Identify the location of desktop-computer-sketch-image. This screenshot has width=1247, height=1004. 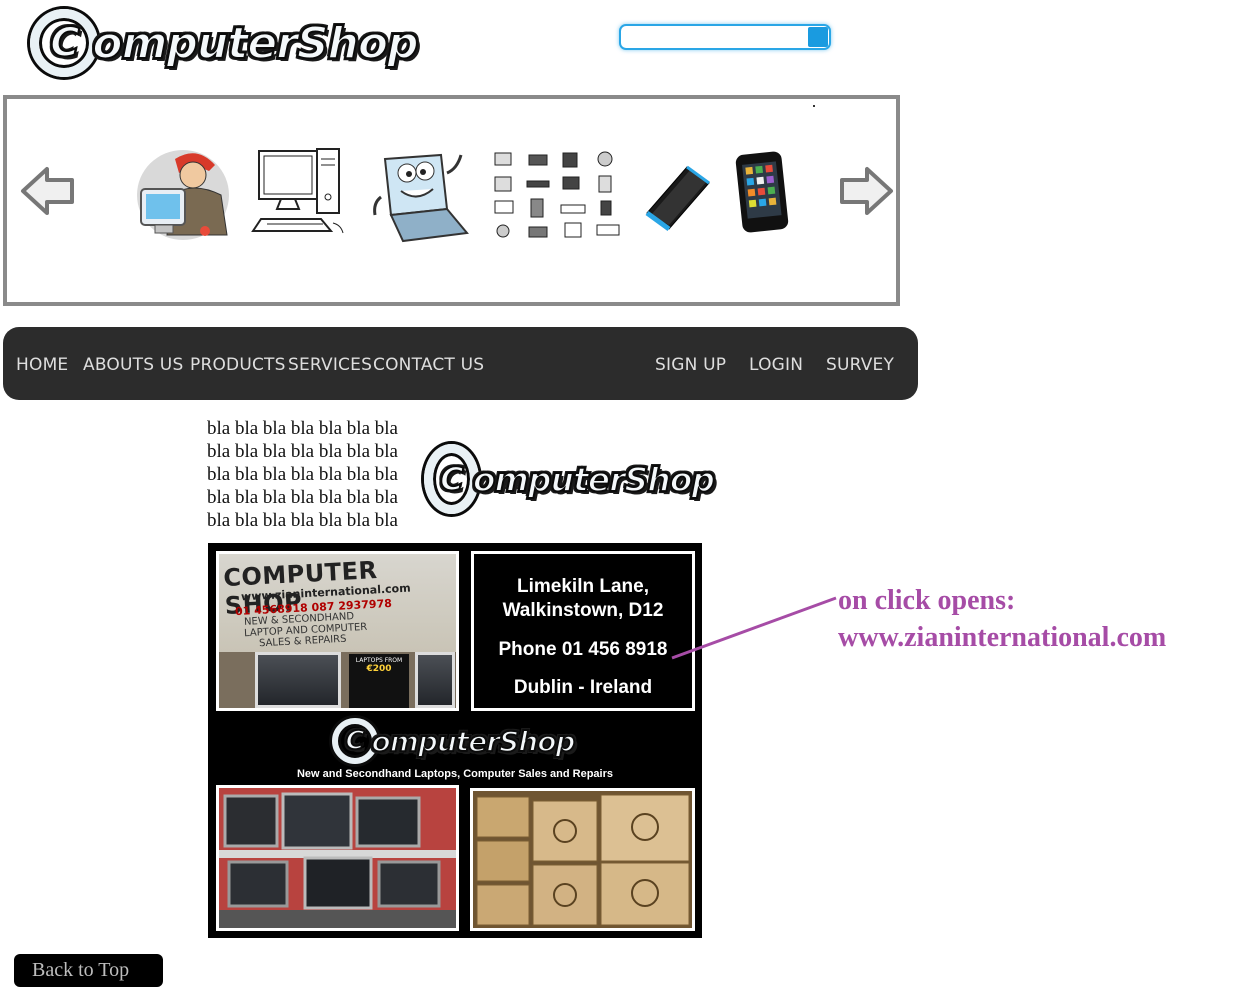
(297, 191).